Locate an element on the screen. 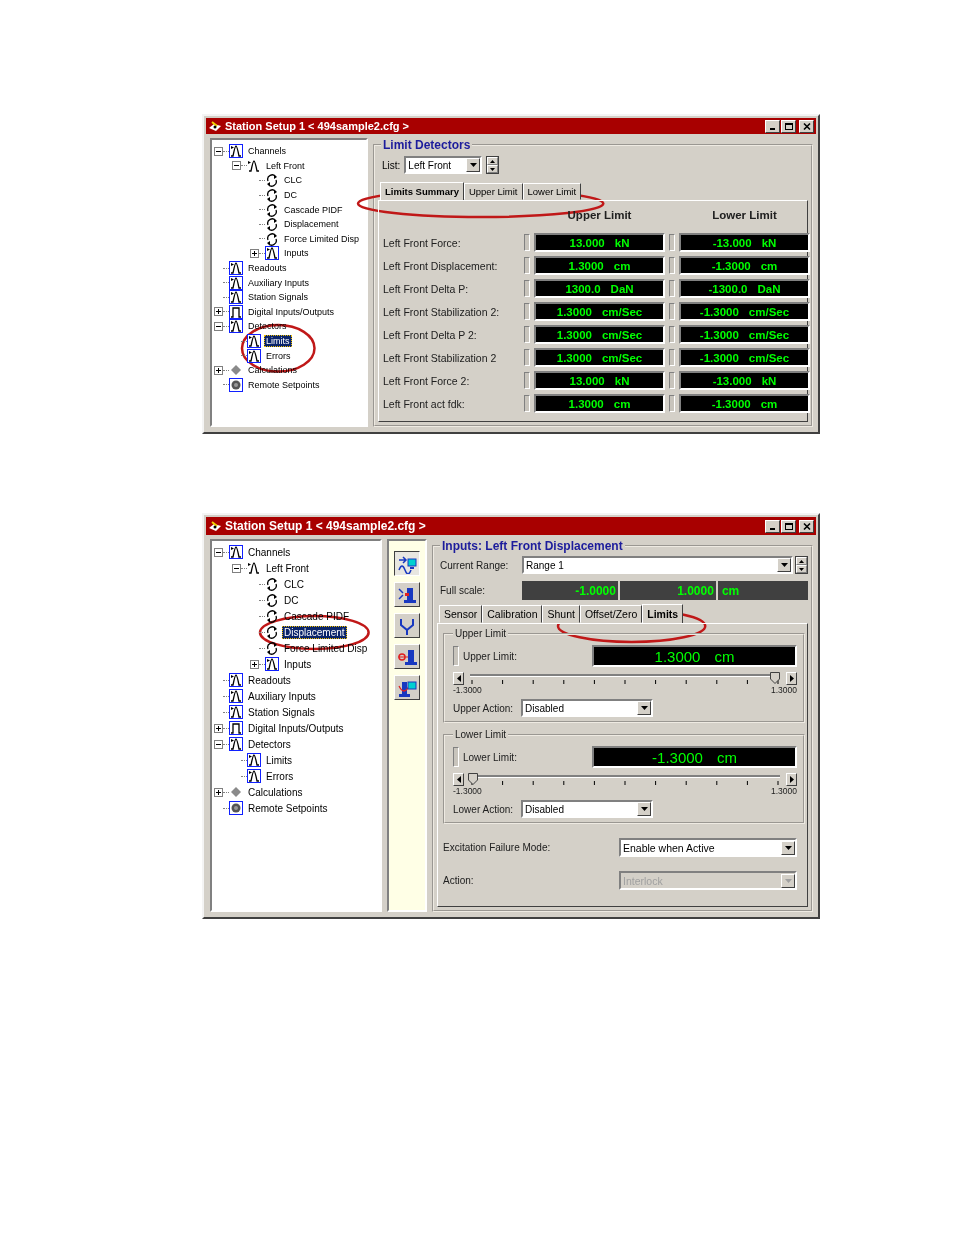 The image size is (954, 1235). row-label: Left Front Force: is located at coordinates (422, 242).